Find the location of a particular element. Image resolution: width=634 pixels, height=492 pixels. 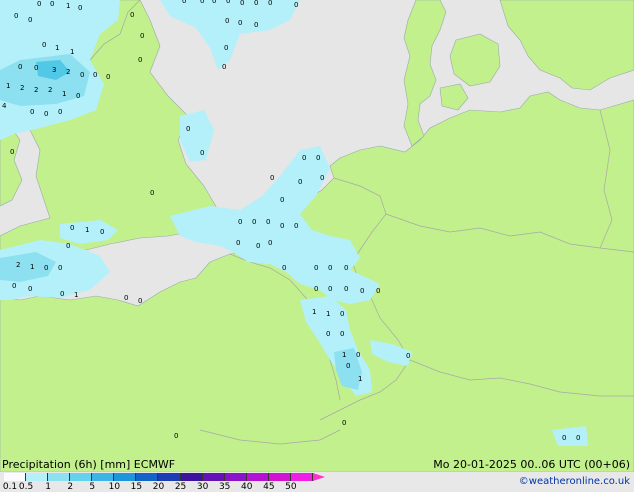

forecast-run-time: Mo 20-01-2025 00..06 UTC (00+06) is located at coordinates (531, 464).